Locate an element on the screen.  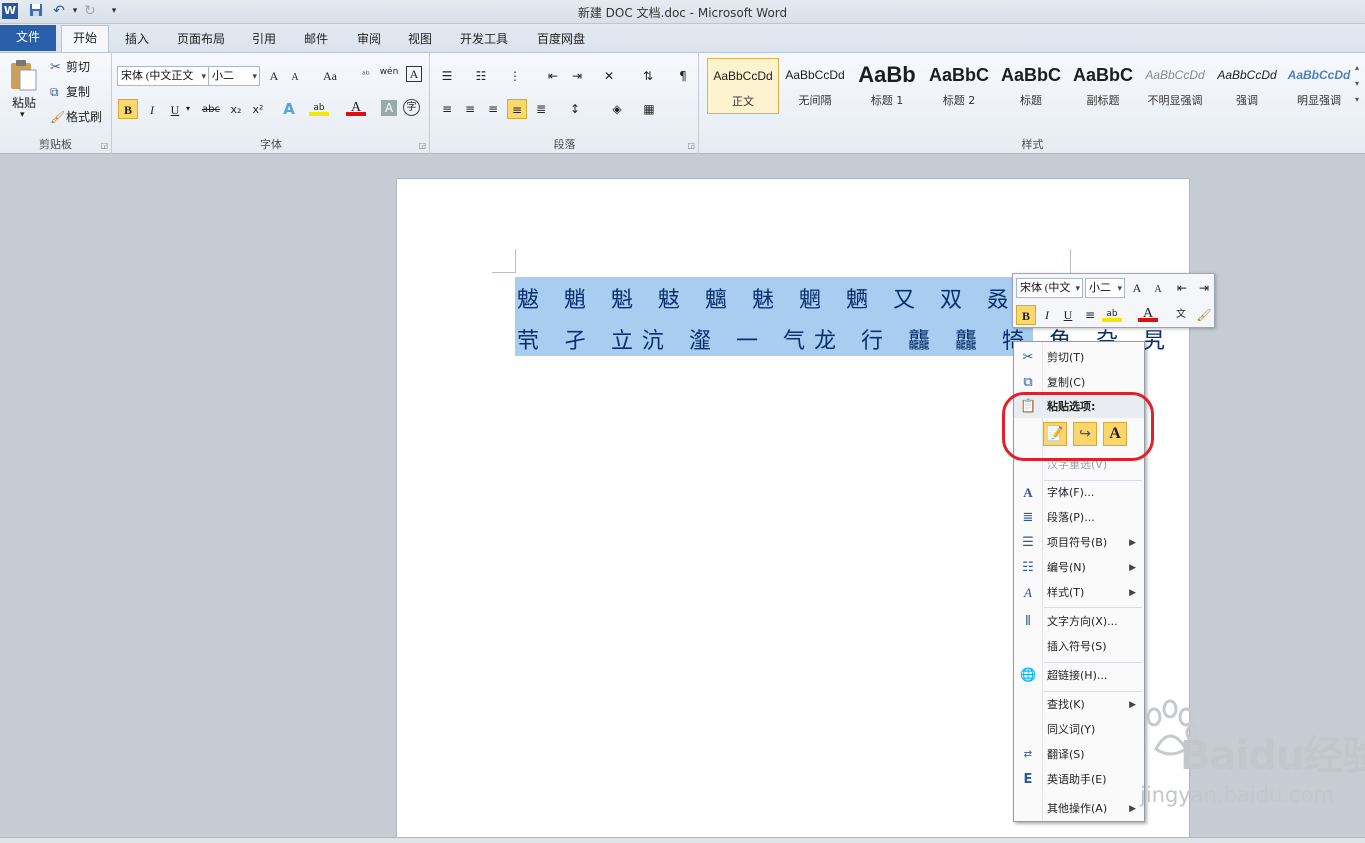
text-effects-icon: A is located at coordinates (289, 109).